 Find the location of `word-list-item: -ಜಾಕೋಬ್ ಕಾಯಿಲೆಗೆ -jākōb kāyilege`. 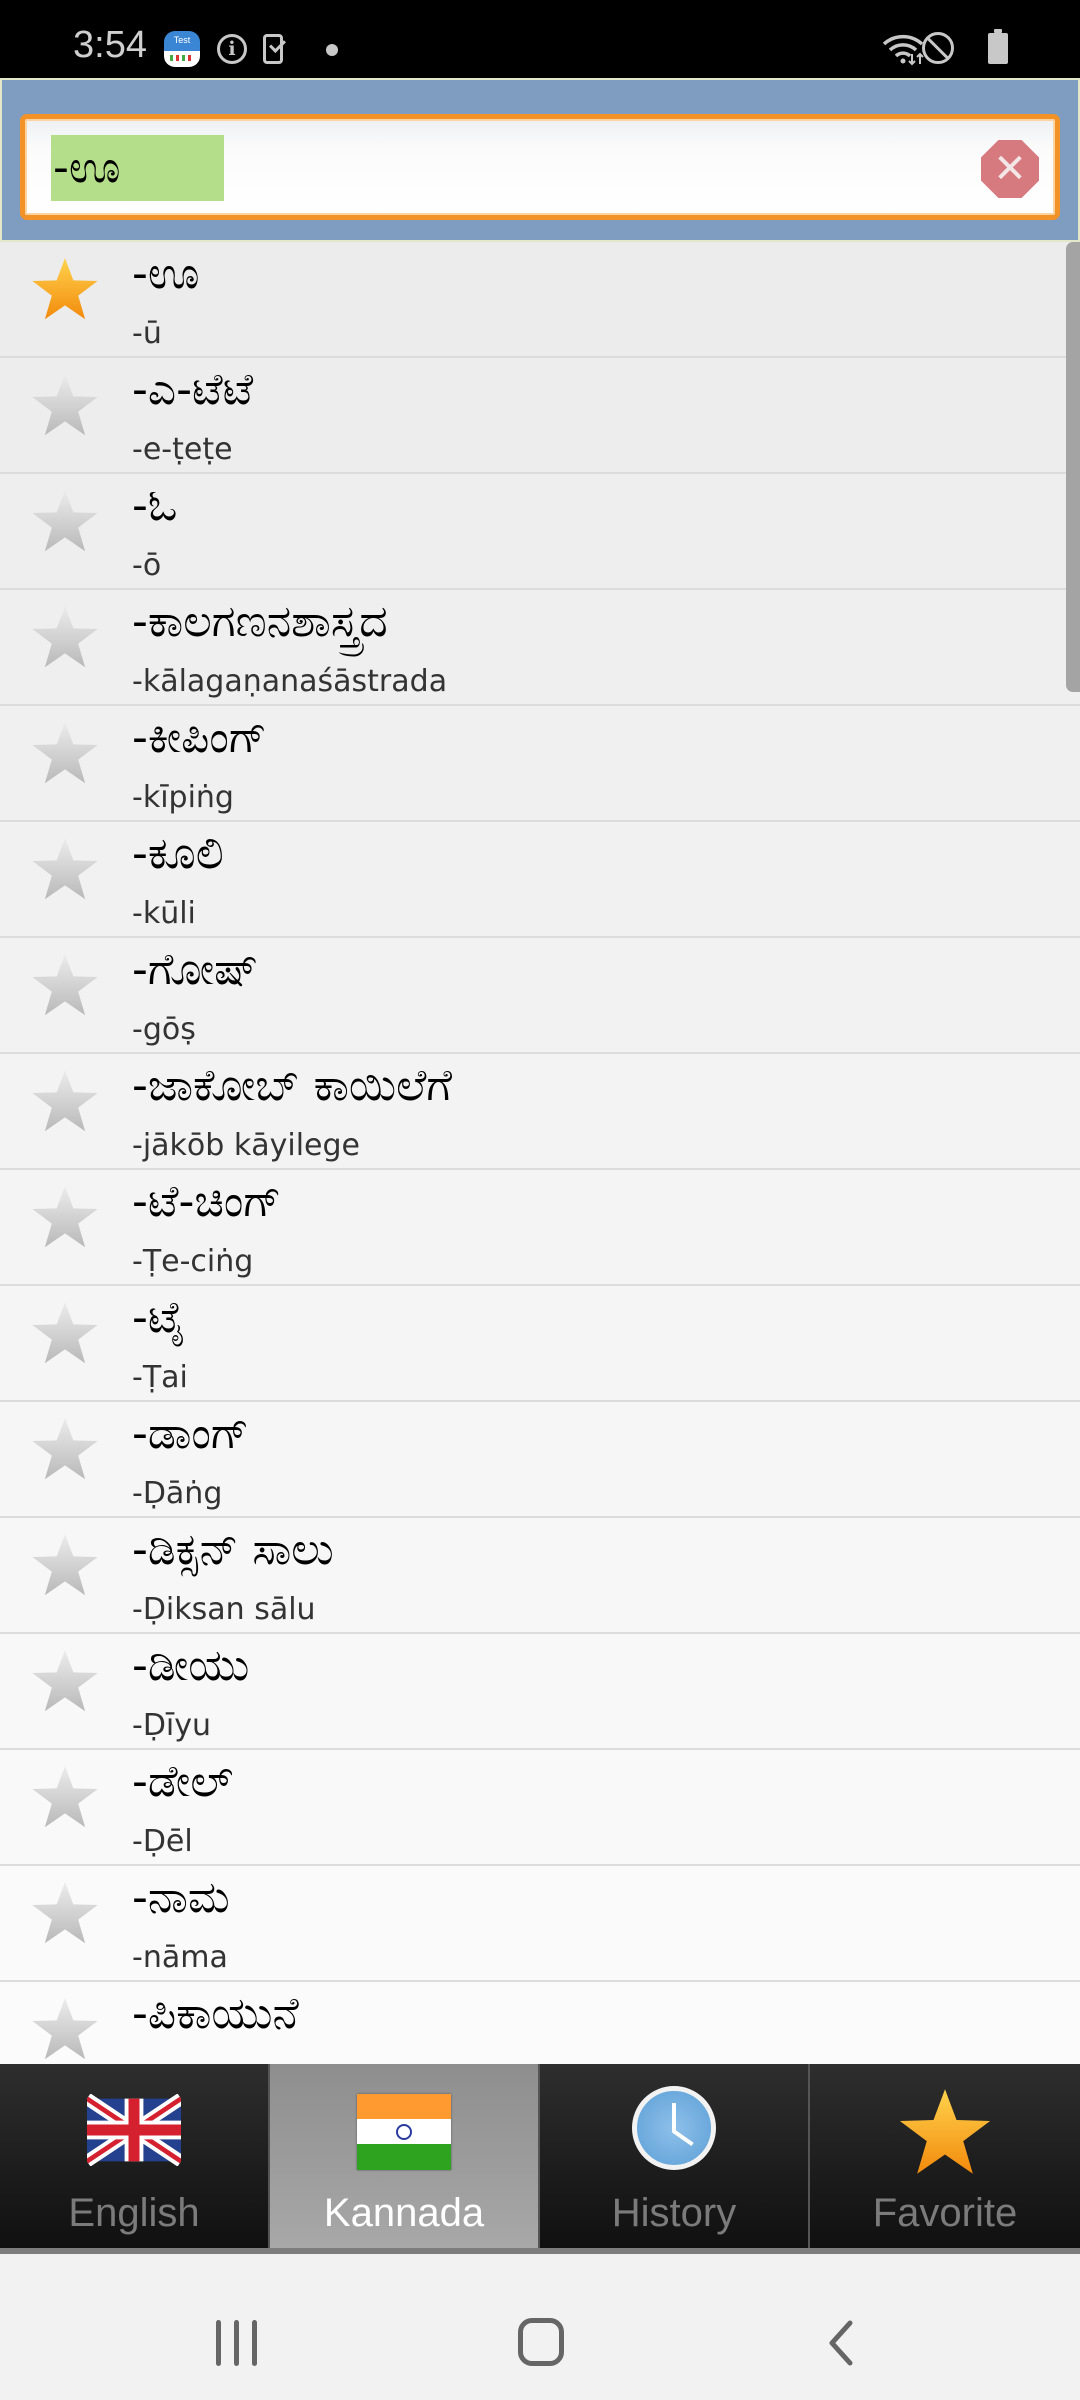

word-list-item: -ಜಾಕೋಬ್ ಕಾಯಿಲೆಗೆ -jākōb kāyilege is located at coordinates (540, 1112).